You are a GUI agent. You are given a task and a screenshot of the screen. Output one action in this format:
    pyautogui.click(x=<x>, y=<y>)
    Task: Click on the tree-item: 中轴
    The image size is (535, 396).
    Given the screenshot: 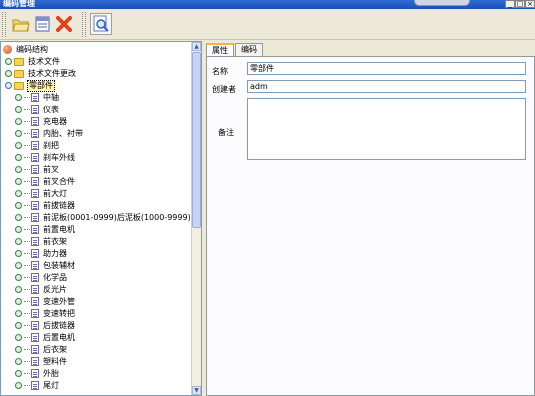 What is the action you would take?
    pyautogui.click(x=37, y=97)
    